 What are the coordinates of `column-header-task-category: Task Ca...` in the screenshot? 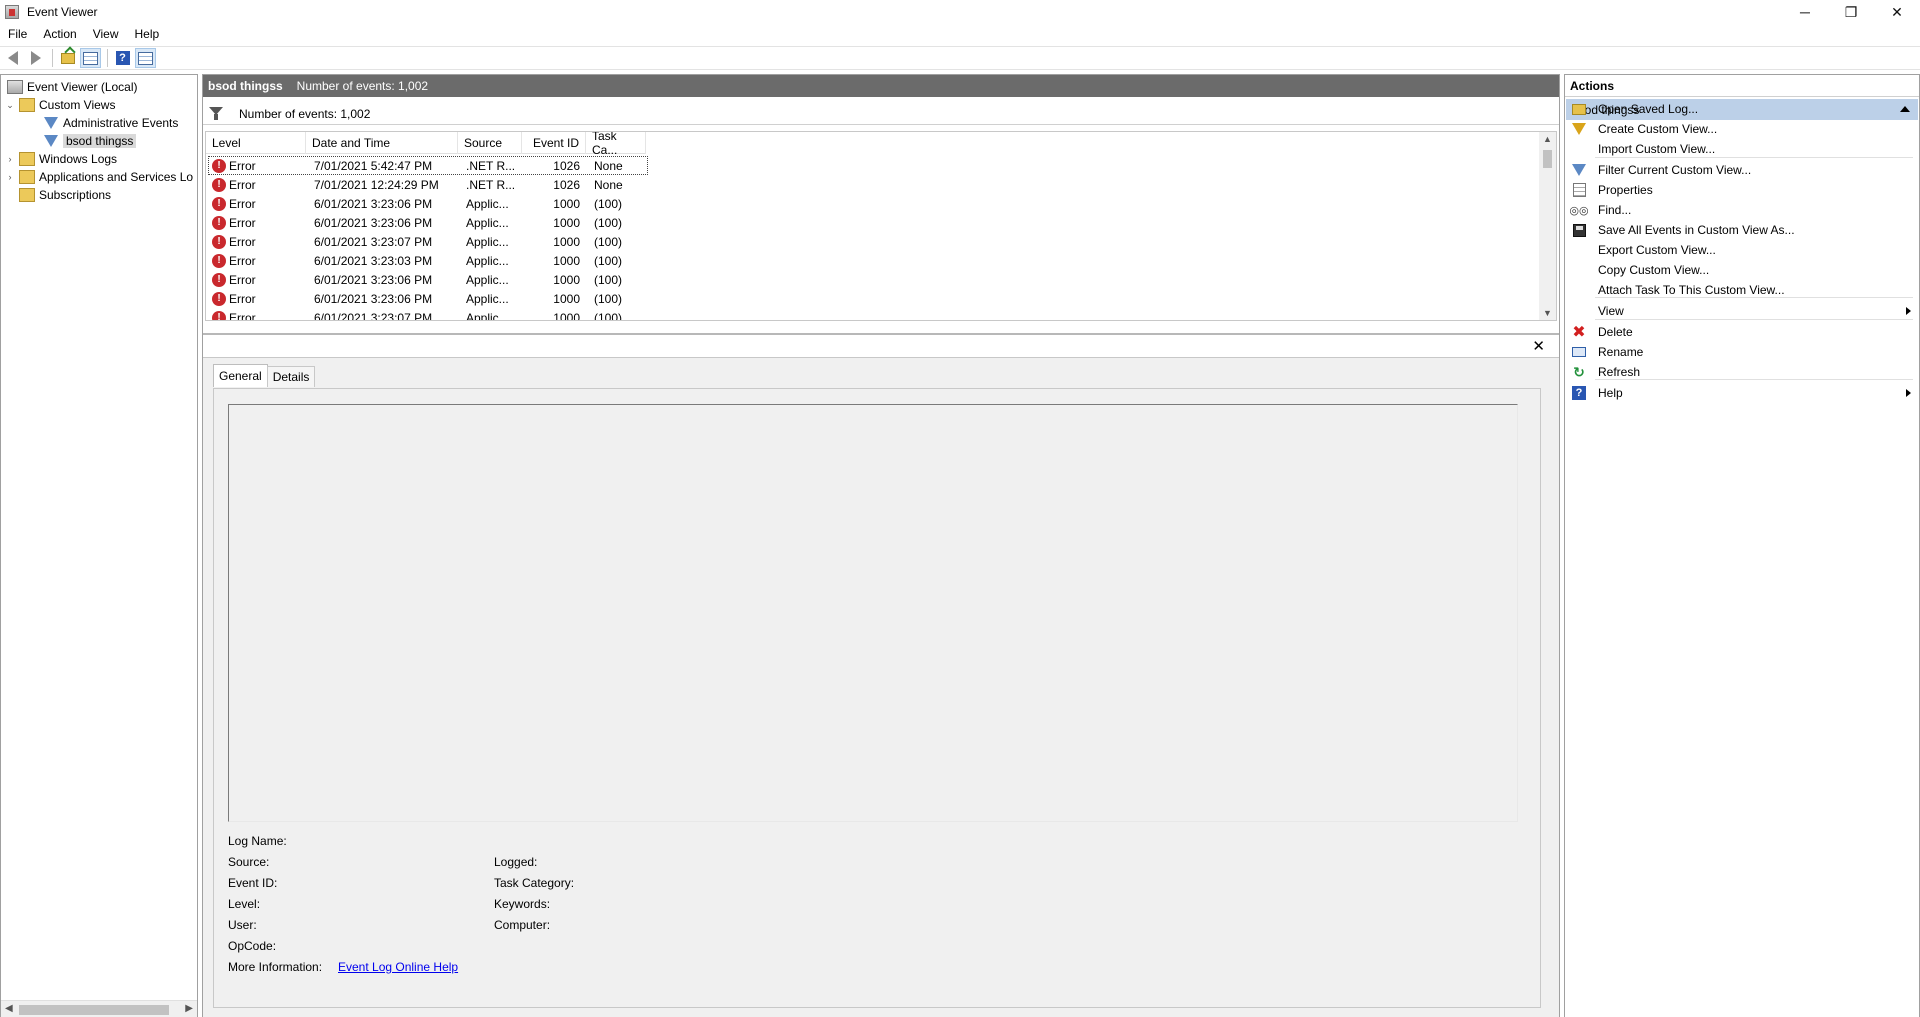 It's located at (616, 144).